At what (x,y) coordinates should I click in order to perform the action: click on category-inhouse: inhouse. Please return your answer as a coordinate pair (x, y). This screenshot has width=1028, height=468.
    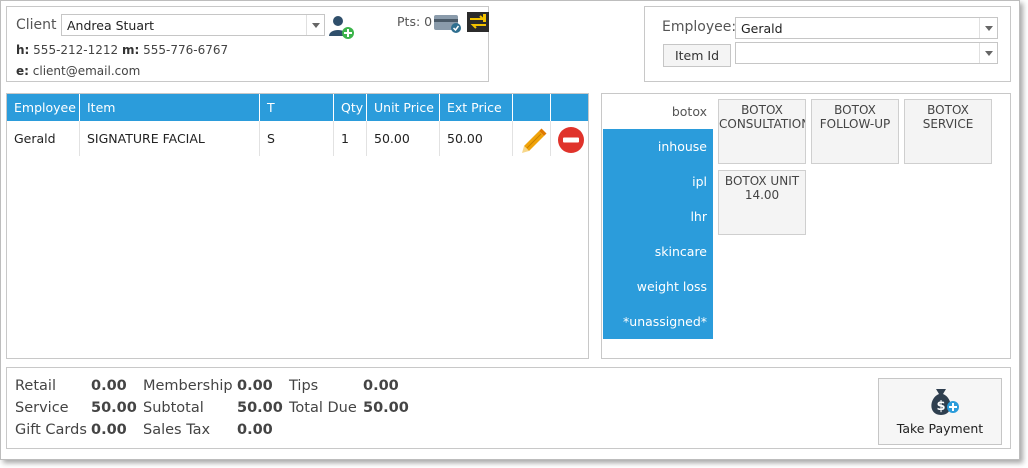
    Looking at the image, I should click on (658, 146).